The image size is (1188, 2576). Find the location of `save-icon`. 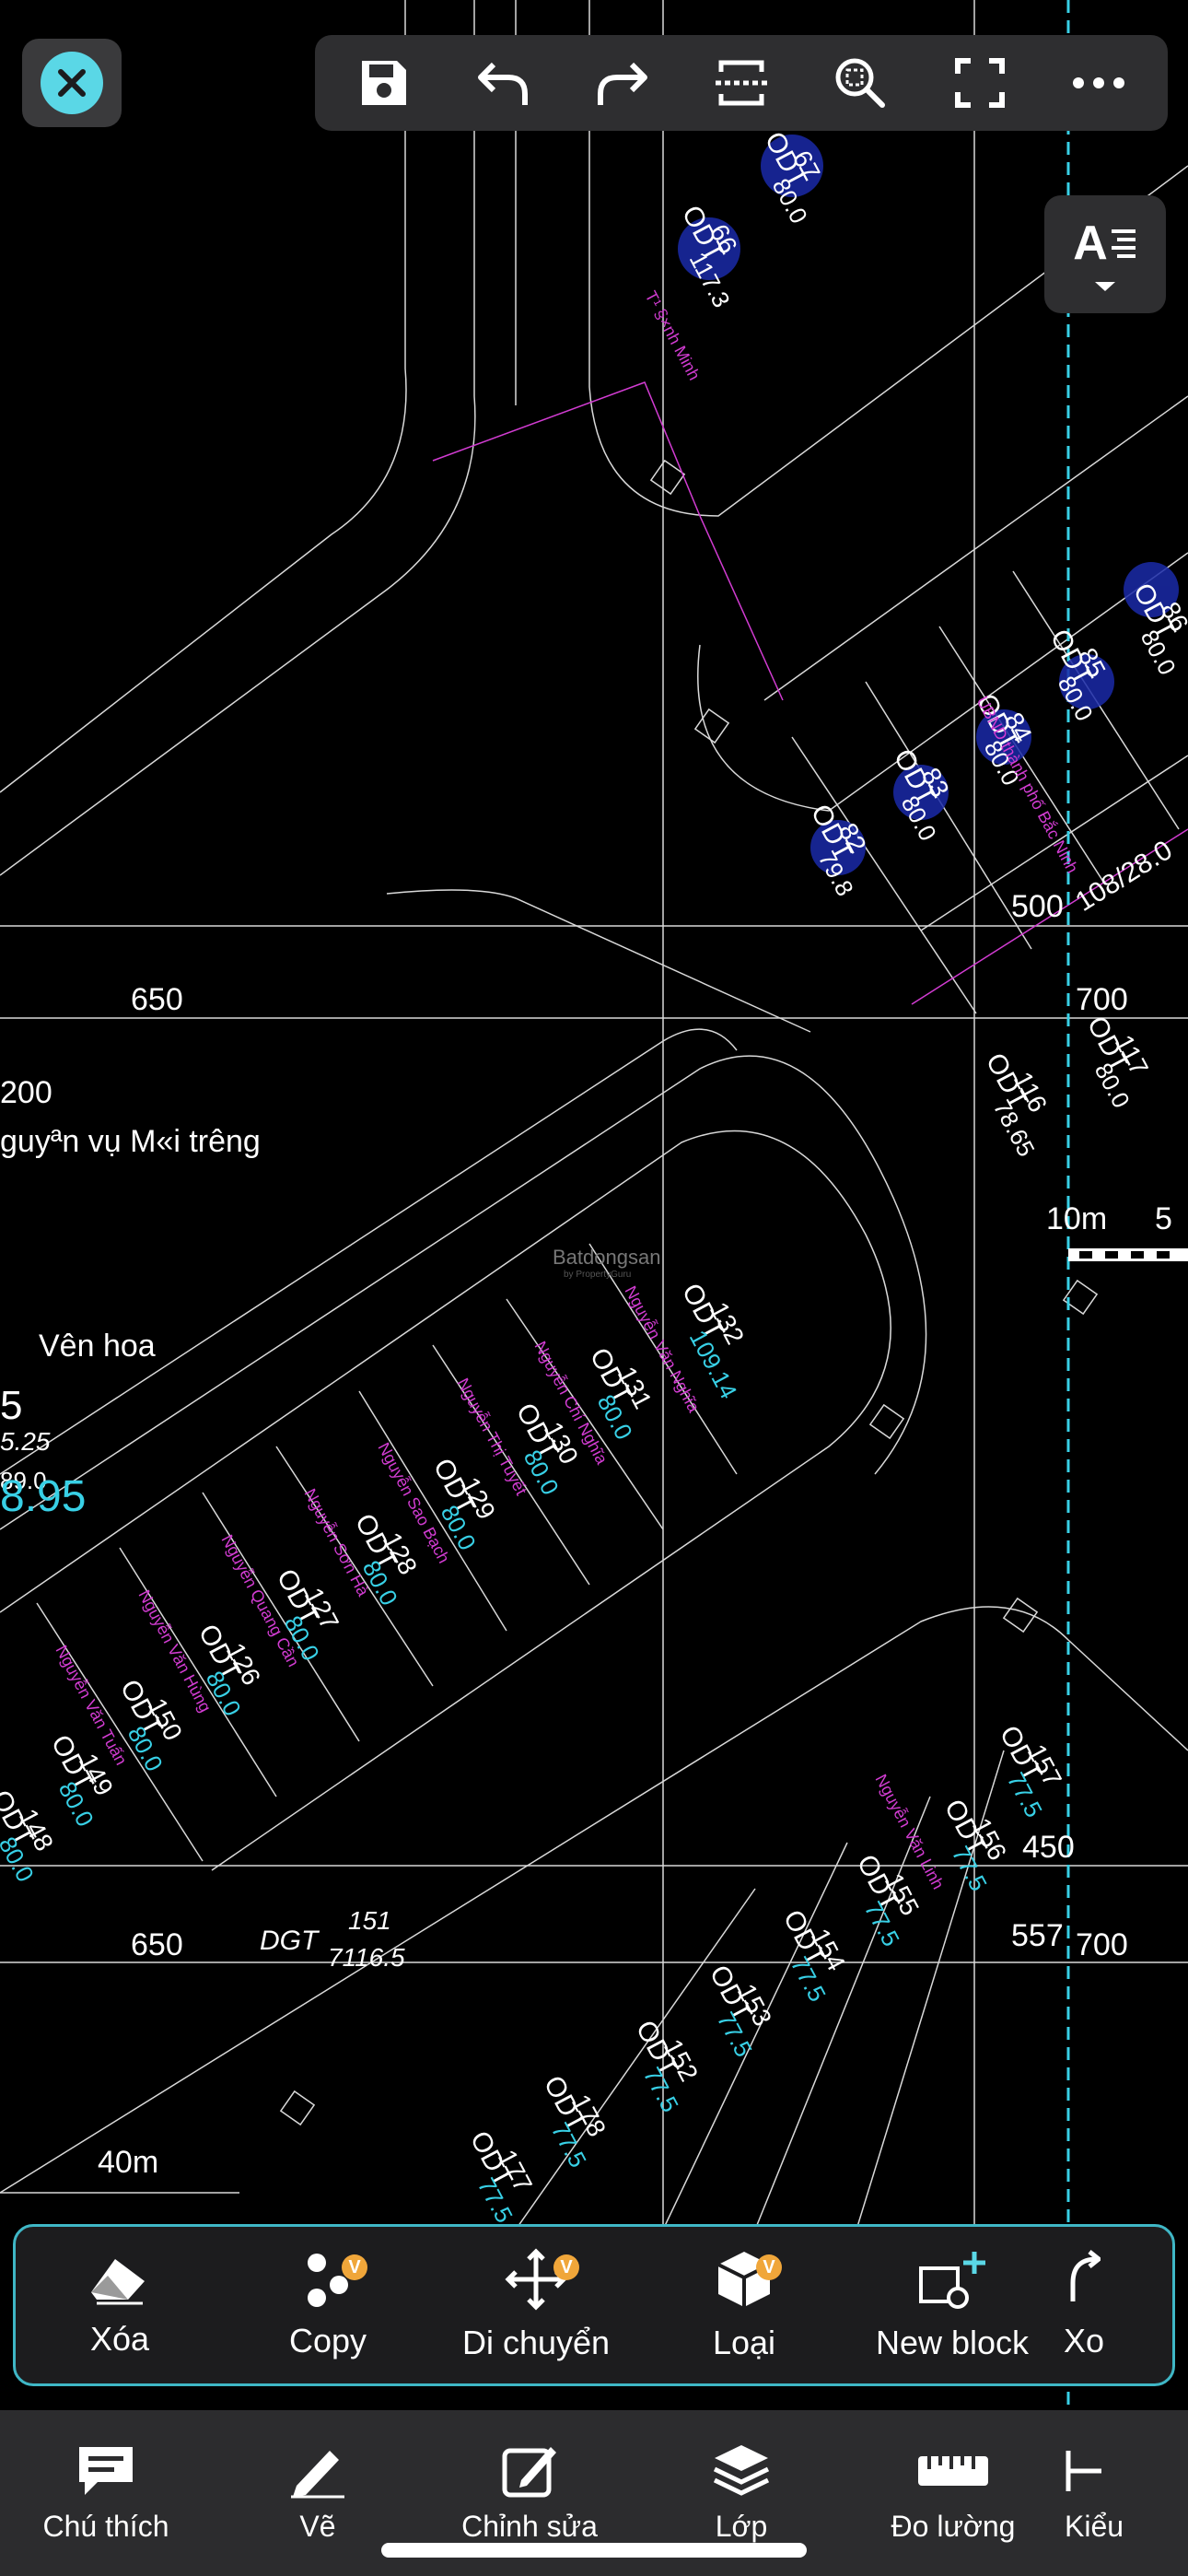

save-icon is located at coordinates (383, 83).